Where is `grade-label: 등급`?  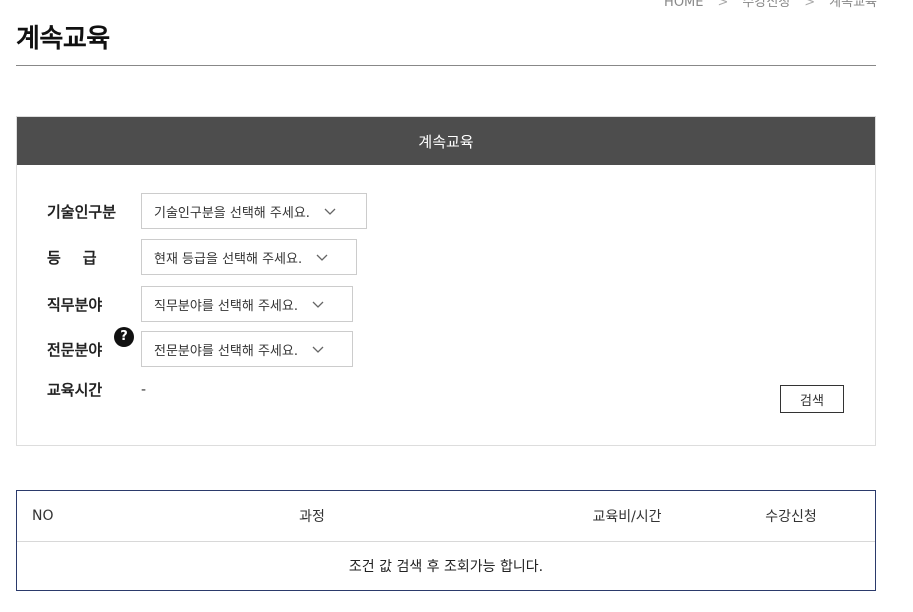
grade-label: 등급 is located at coordinates (83, 257).